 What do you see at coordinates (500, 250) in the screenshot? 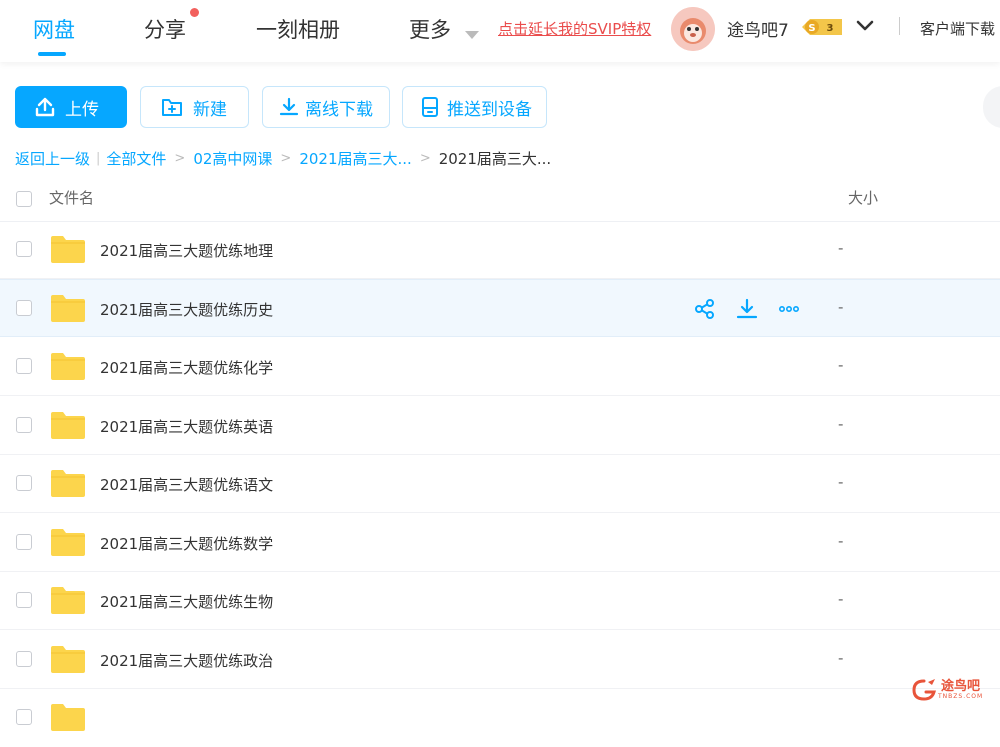
I see `file-row: 2021届高三大题优练地理 -` at bounding box center [500, 250].